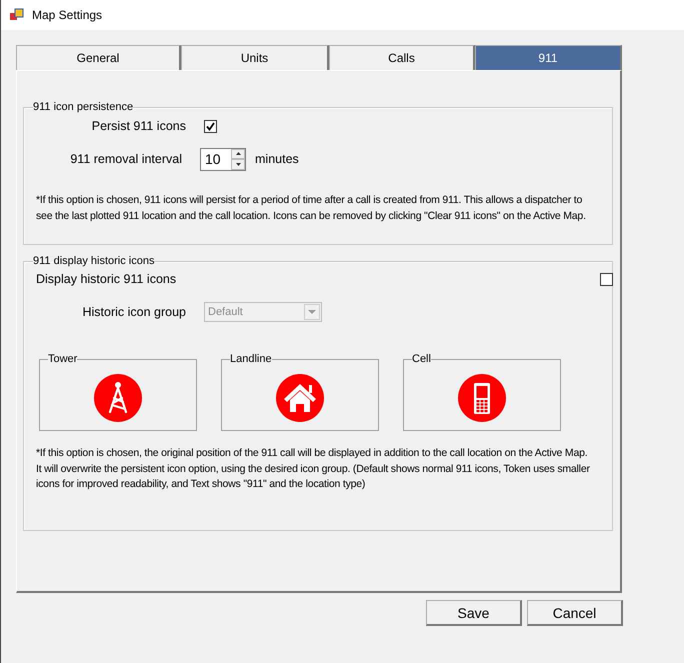 The image size is (684, 663). Describe the element at coordinates (482, 398) in the screenshot. I see `phone-icon` at that location.